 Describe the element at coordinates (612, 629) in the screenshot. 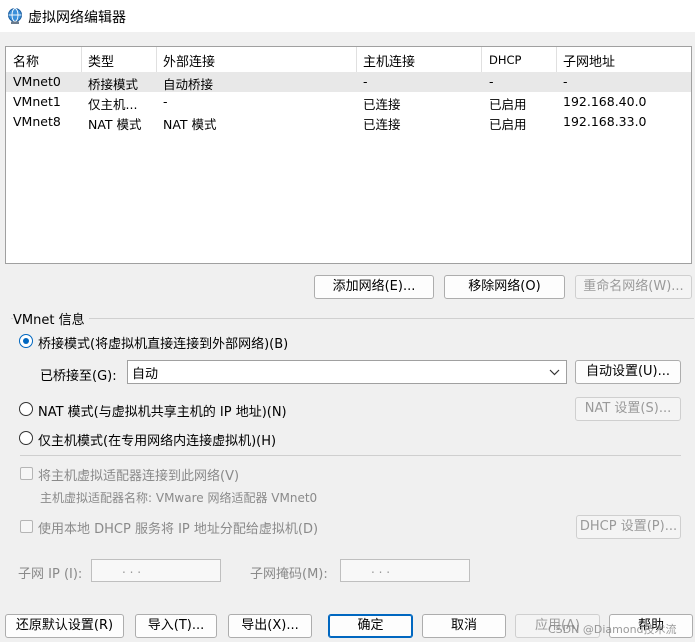

I see `watermark-text: CSDN @Diamond技术流` at that location.